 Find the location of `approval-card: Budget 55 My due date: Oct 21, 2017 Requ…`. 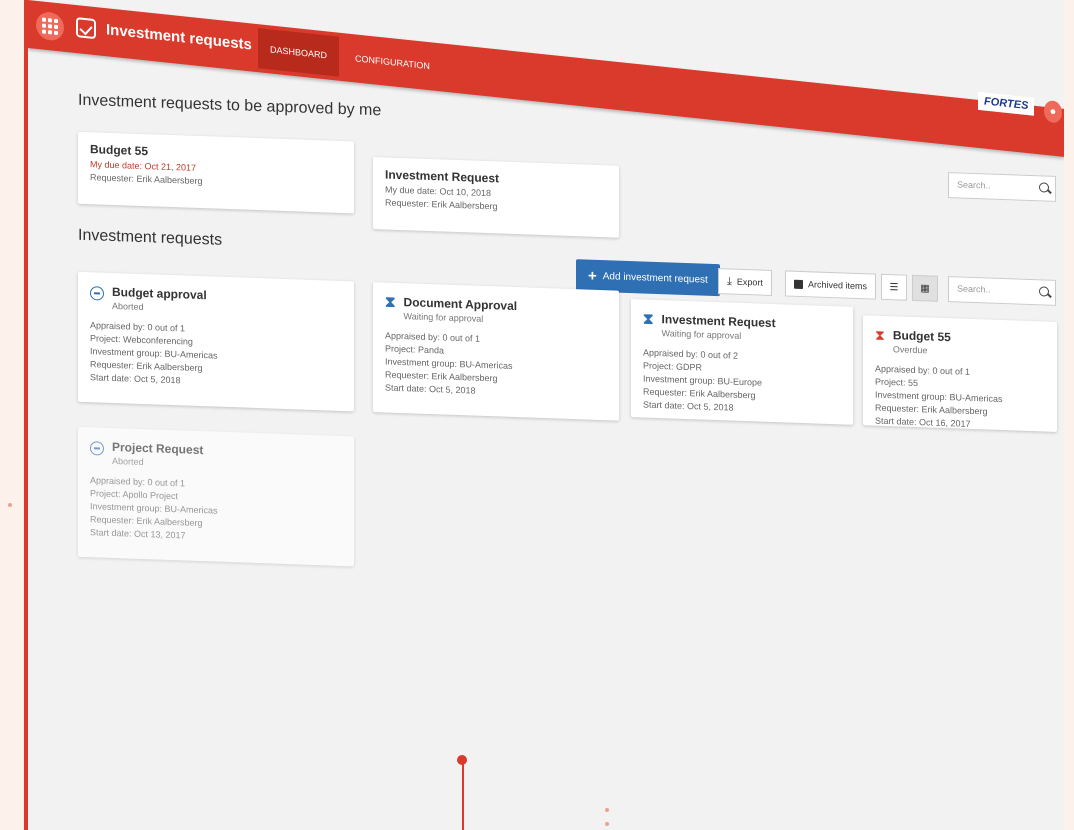

approval-card: Budget 55 My due date: Oct 21, 2017 Requ… is located at coordinates (216, 172).